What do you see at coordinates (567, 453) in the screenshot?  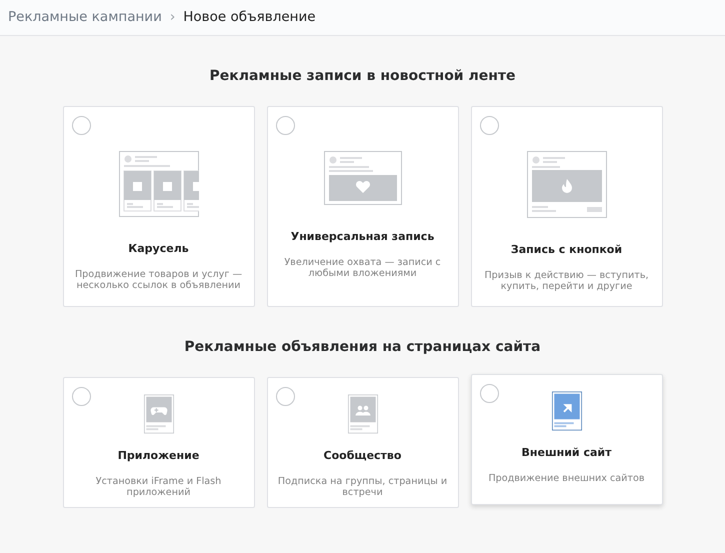 I see `card-title: Внешний сайт` at bounding box center [567, 453].